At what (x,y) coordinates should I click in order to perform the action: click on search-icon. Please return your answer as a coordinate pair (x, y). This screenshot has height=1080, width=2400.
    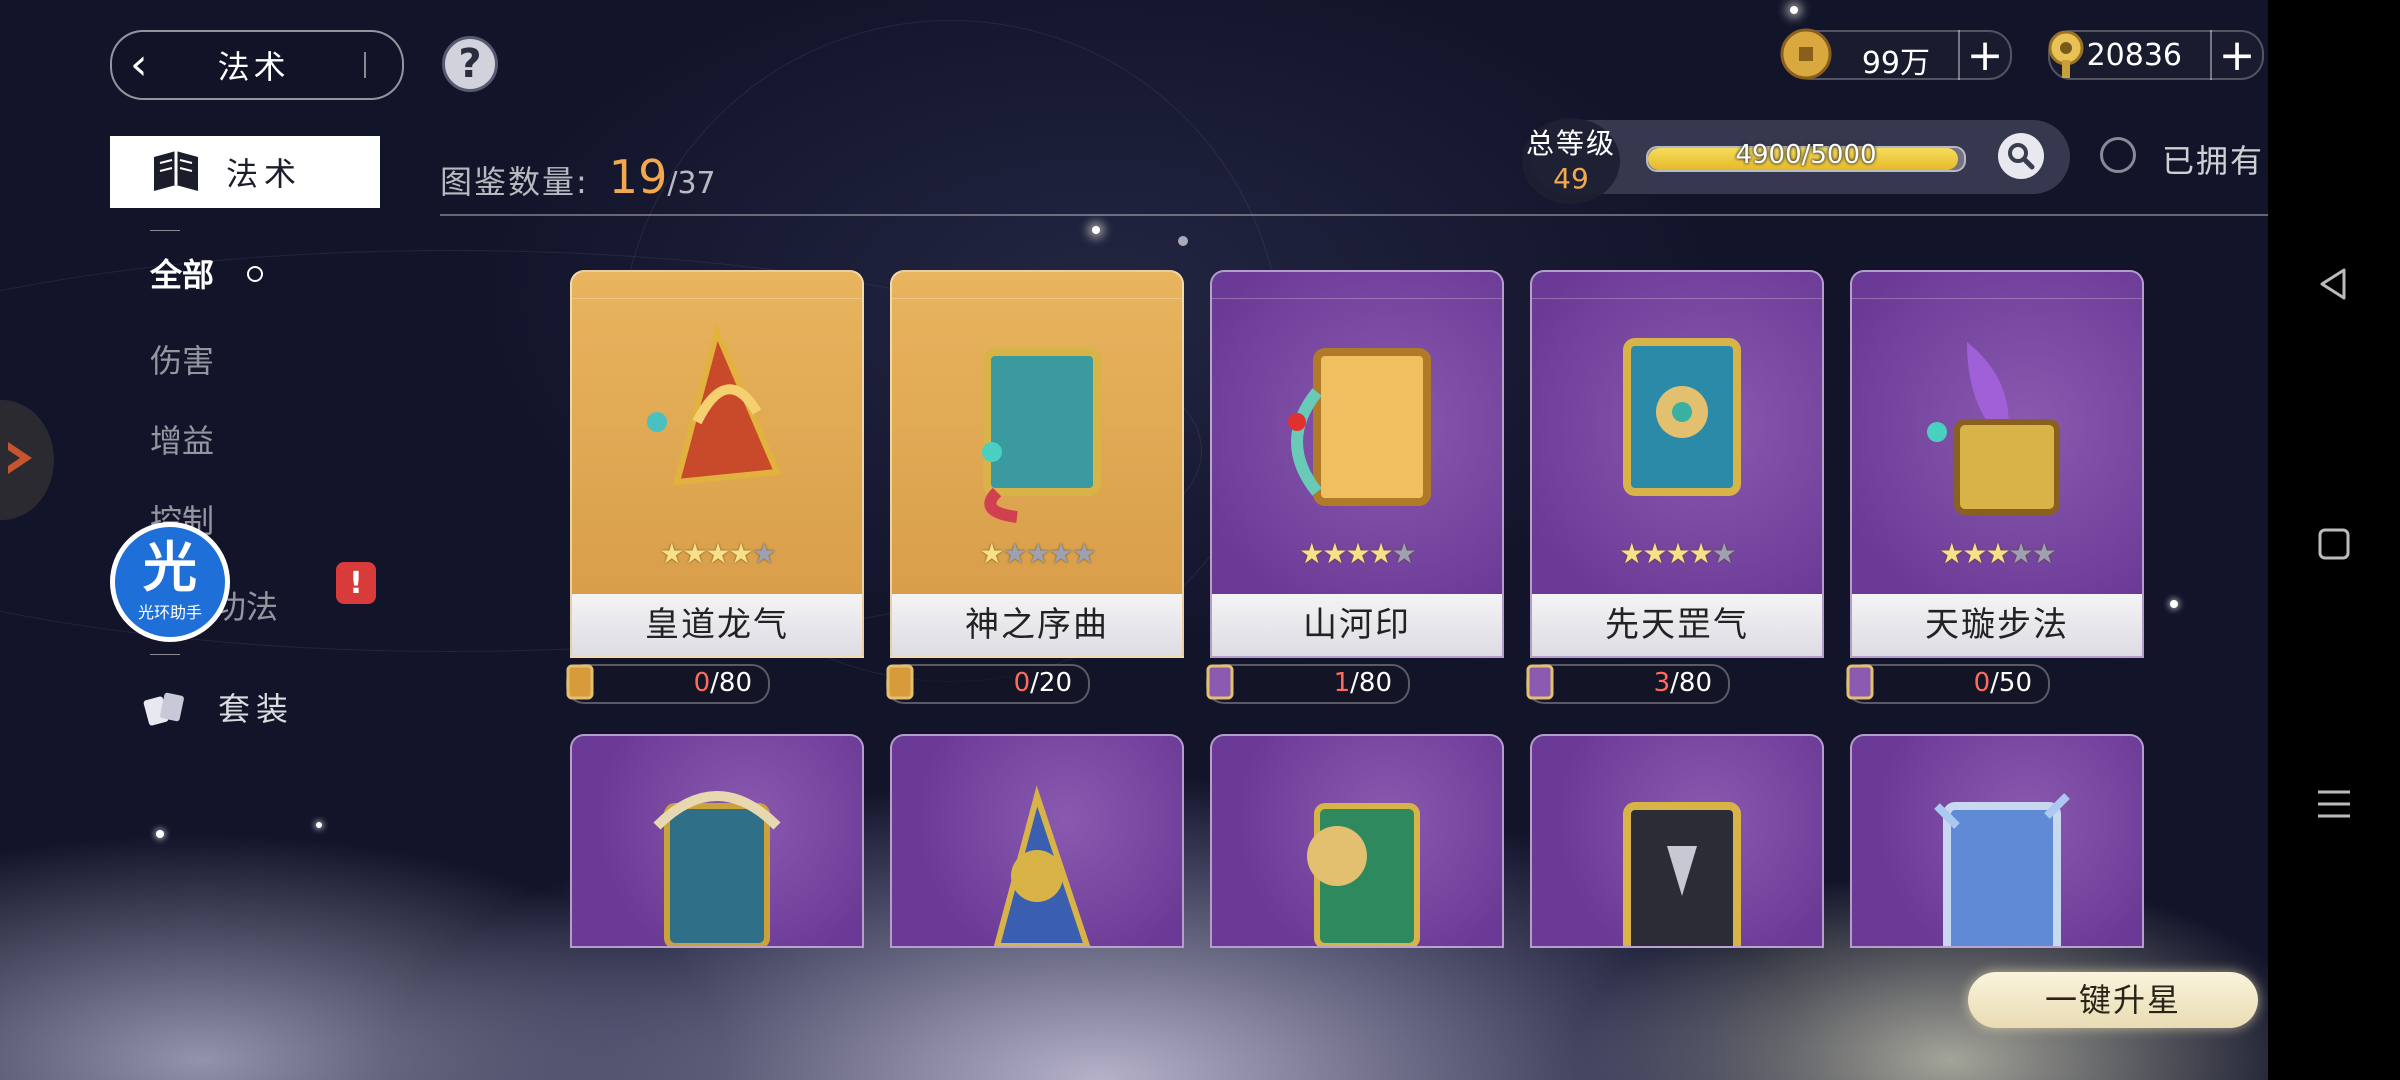
    Looking at the image, I should click on (2021, 156).